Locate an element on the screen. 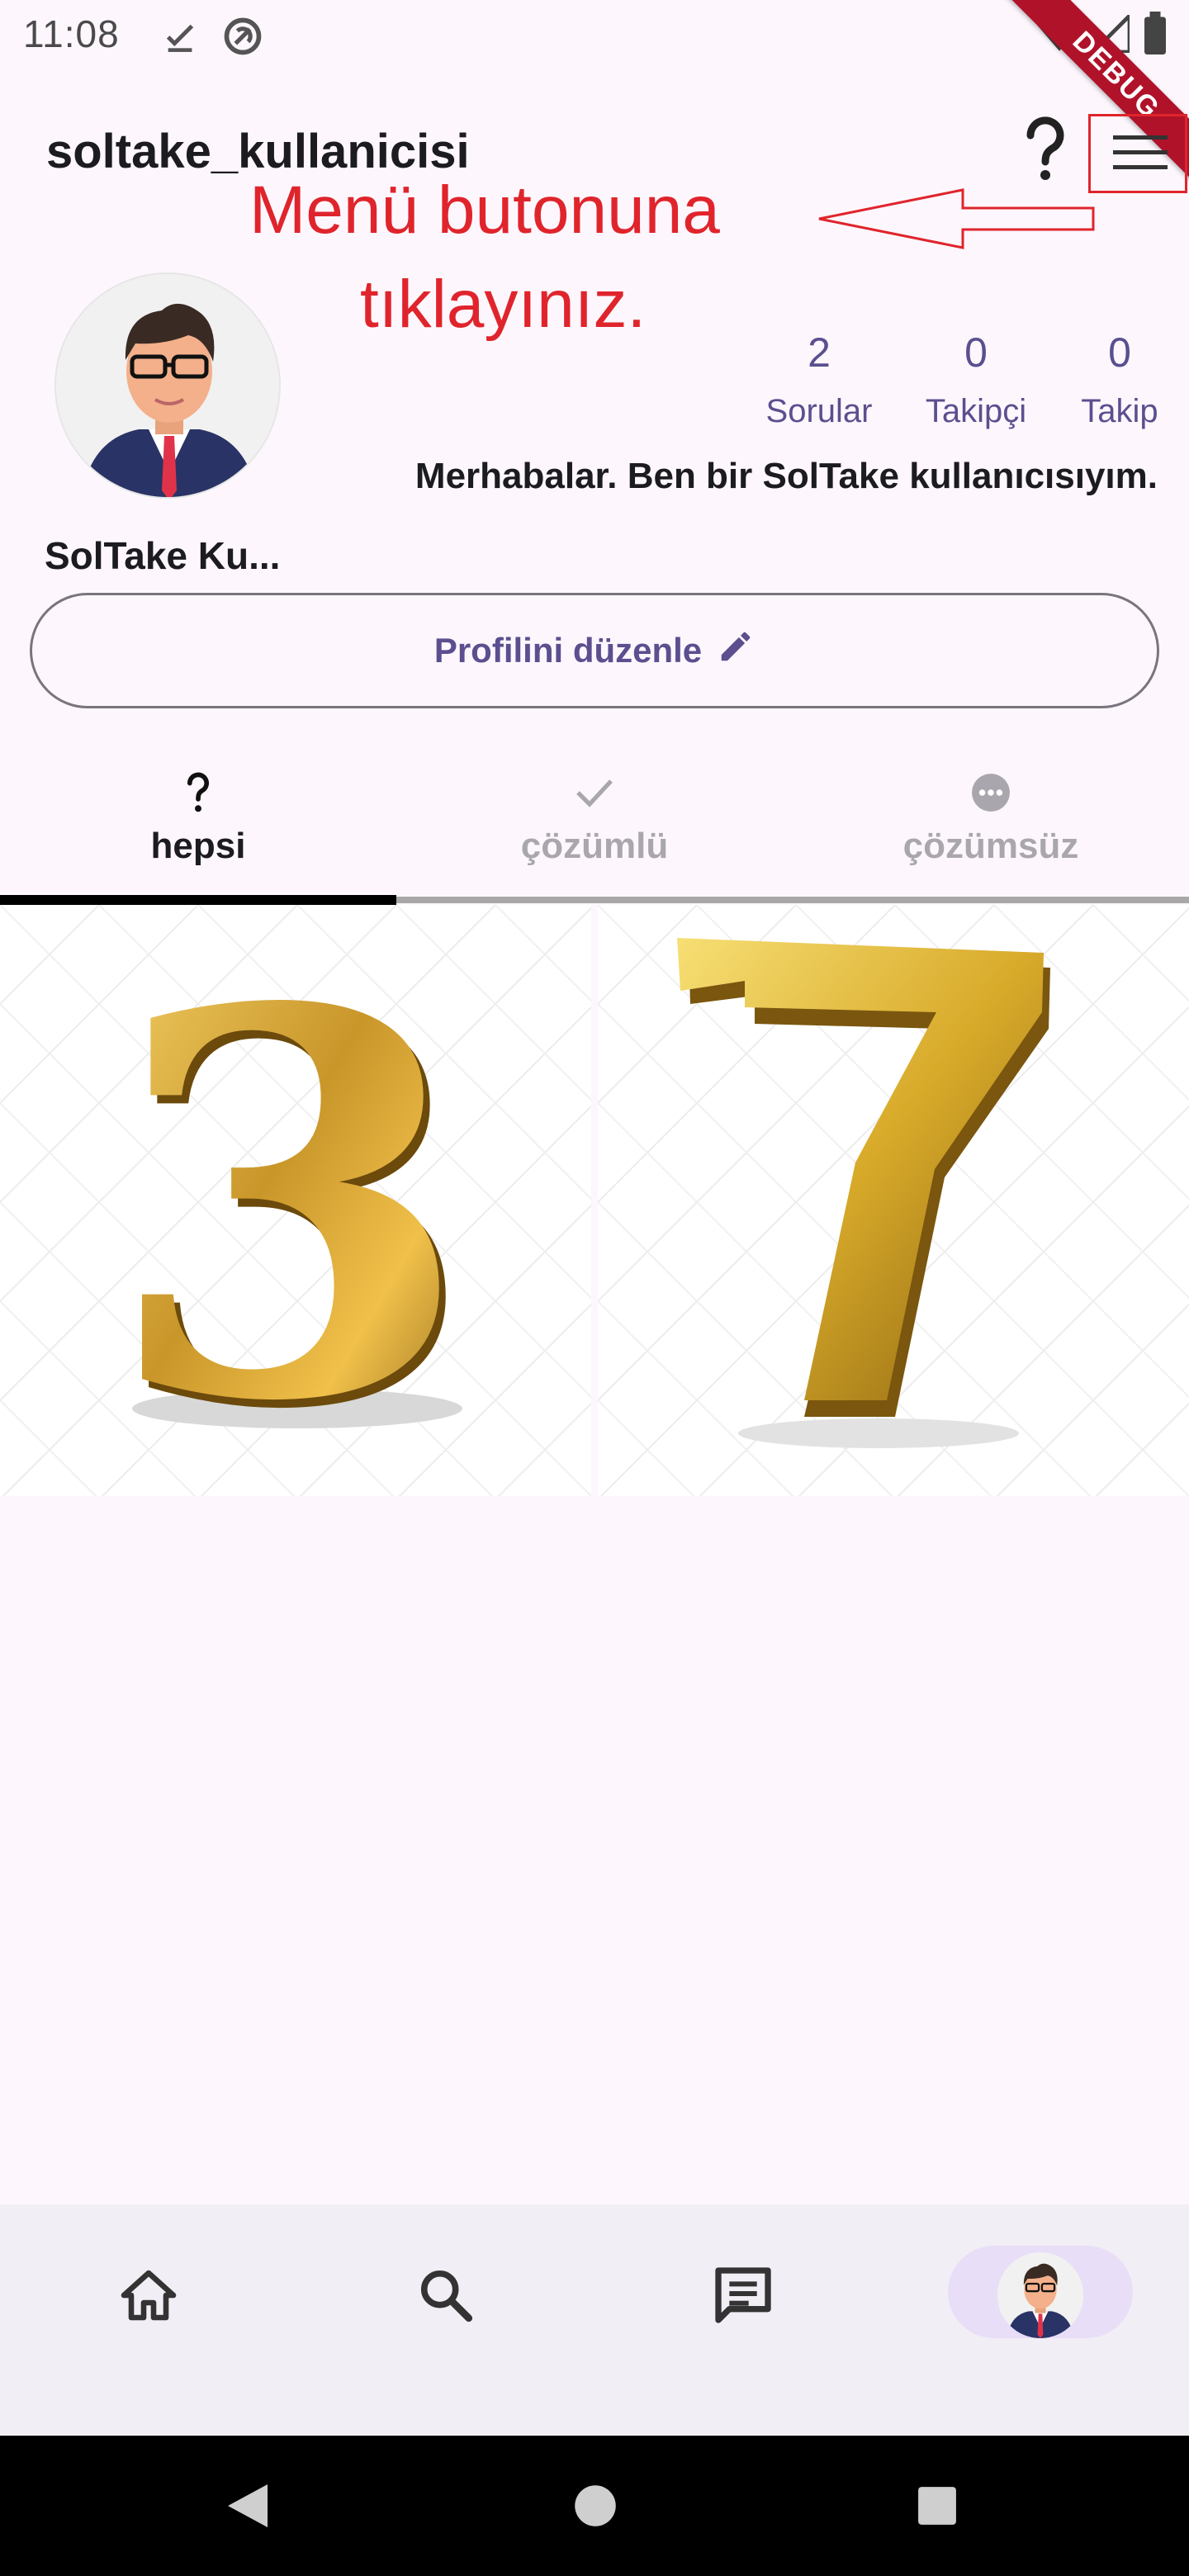 Image resolution: width=1189 pixels, height=2576 pixels. profile-avatar-icon is located at coordinates (1040, 2295).